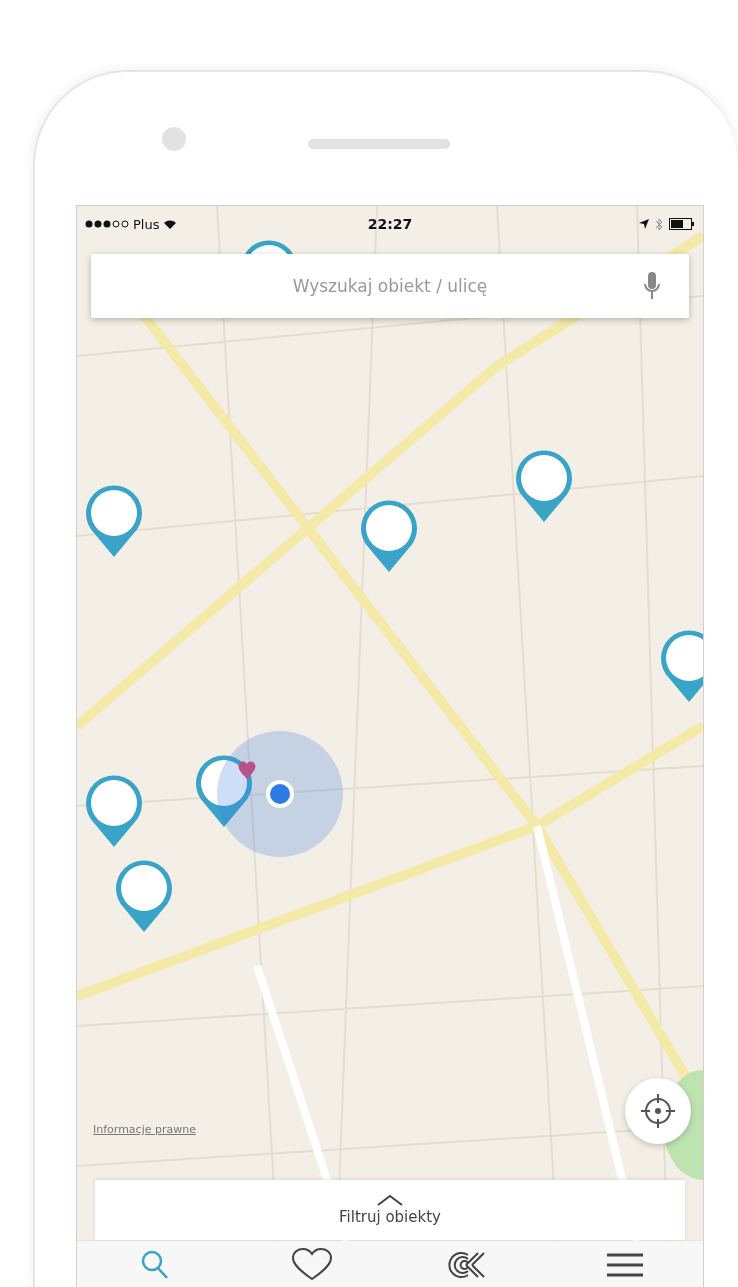 This screenshot has height=1287, width=738. What do you see at coordinates (146, 224) in the screenshot?
I see `carrier-name: Plus` at bounding box center [146, 224].